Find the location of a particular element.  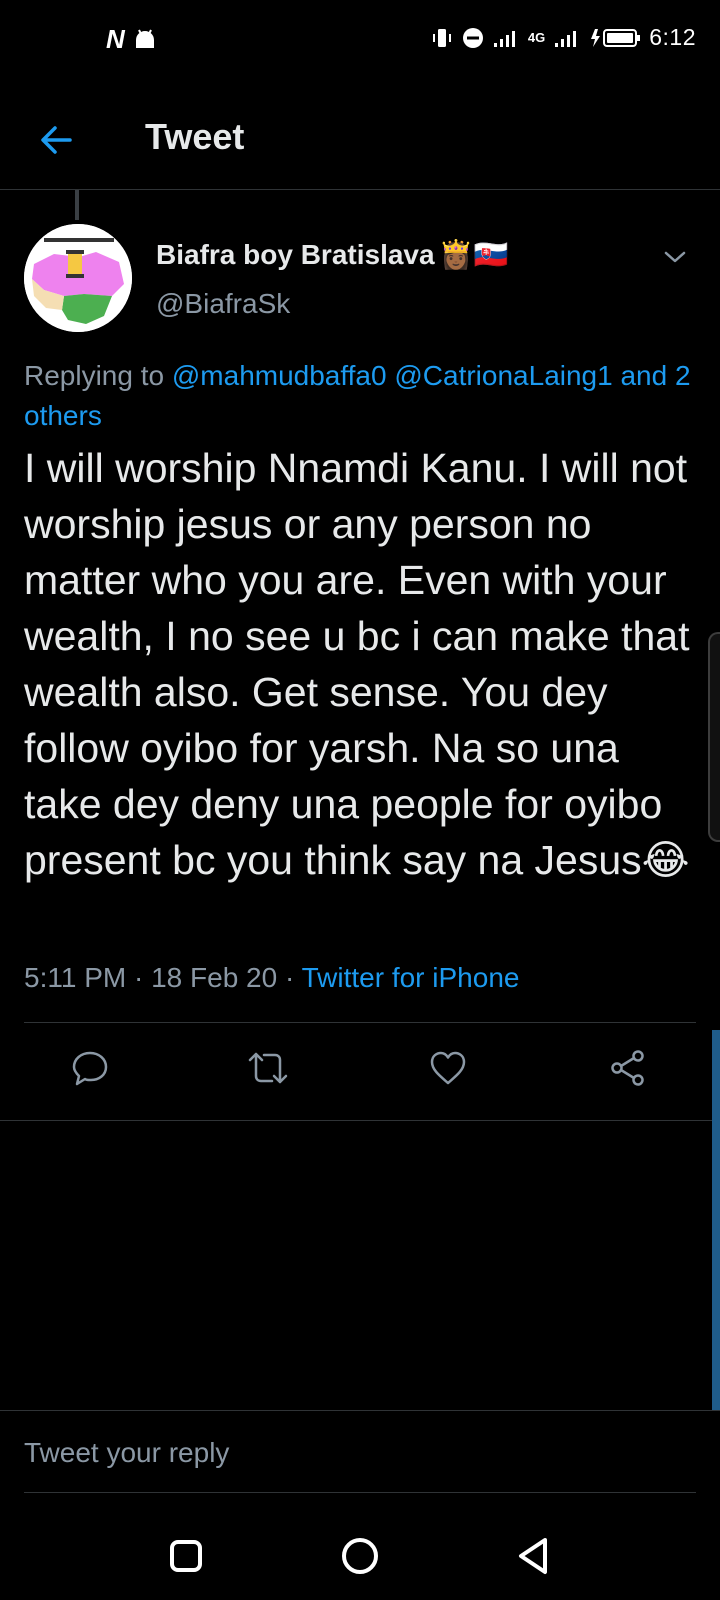

tweet-source-link: Twitter for iPhone is located at coordinates (411, 977).